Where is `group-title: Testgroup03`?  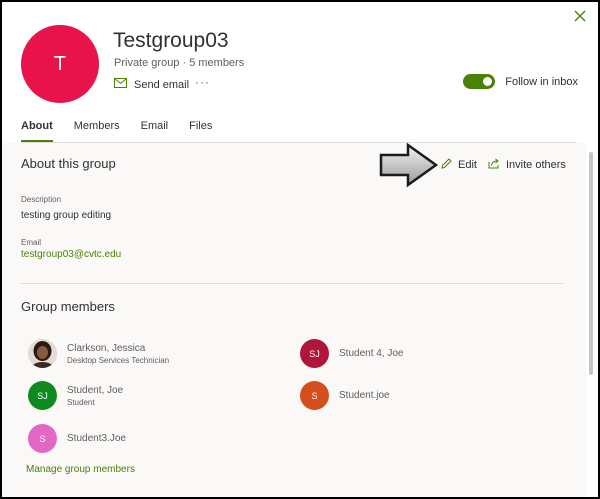 group-title: Testgroup03 is located at coordinates (171, 40).